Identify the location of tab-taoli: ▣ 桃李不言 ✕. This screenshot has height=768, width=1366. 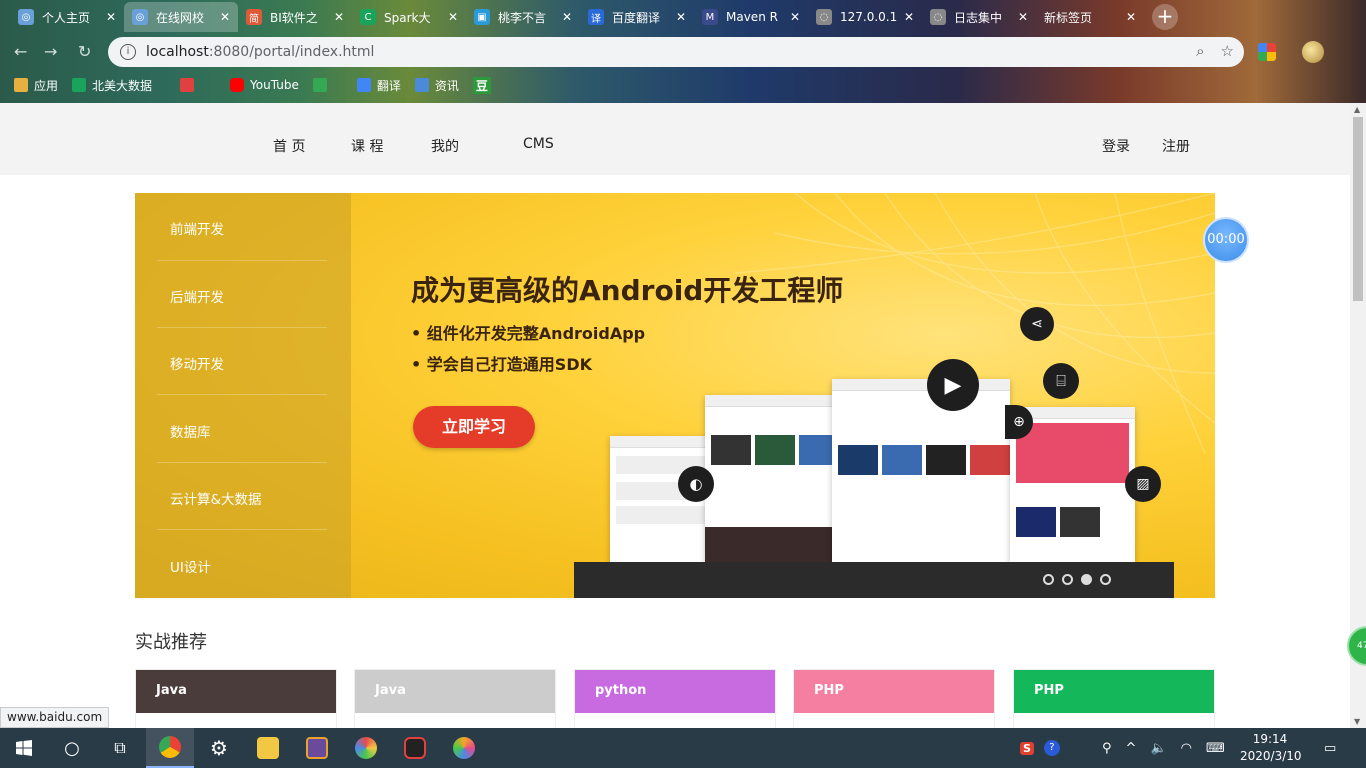
(523, 17).